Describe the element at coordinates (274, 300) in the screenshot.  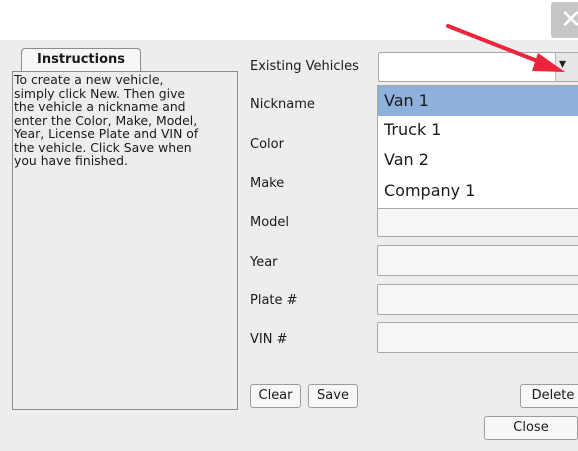
I see `plate-label: Plate #` at that location.